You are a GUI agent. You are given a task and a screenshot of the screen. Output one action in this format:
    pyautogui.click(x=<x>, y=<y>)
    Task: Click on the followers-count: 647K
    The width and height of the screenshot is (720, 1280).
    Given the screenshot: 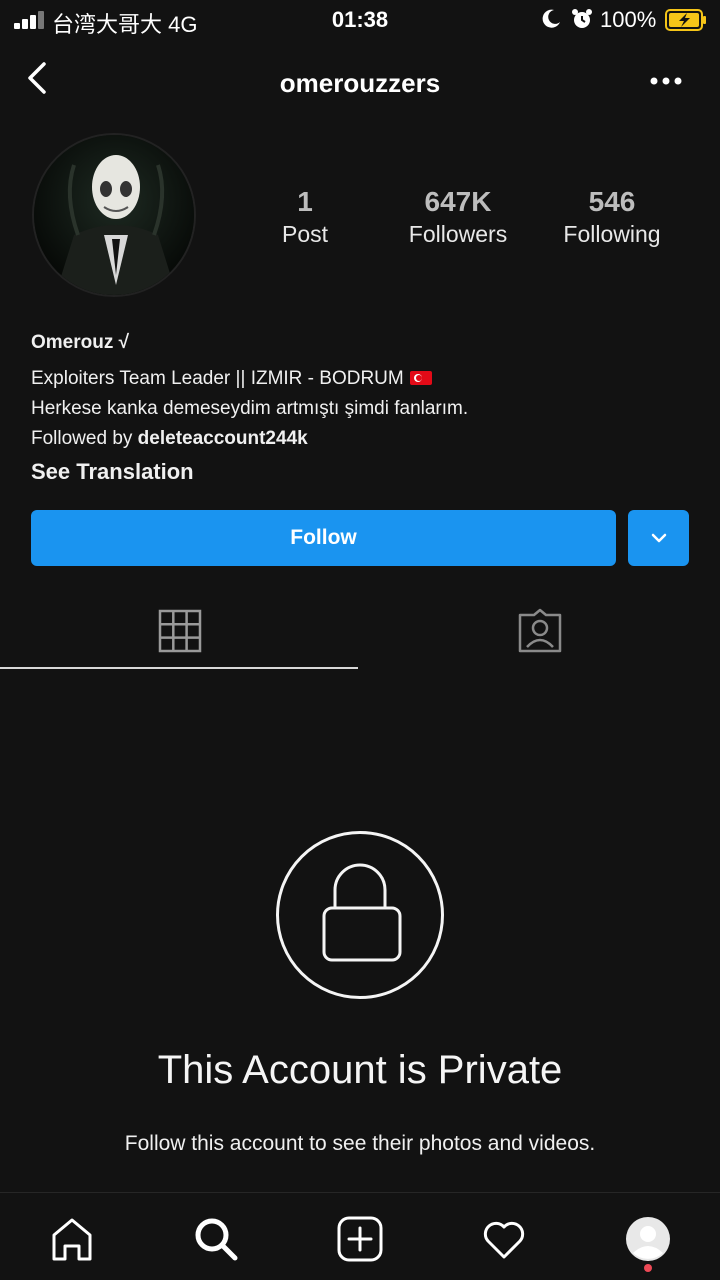 What is the action you would take?
    pyautogui.click(x=458, y=201)
    